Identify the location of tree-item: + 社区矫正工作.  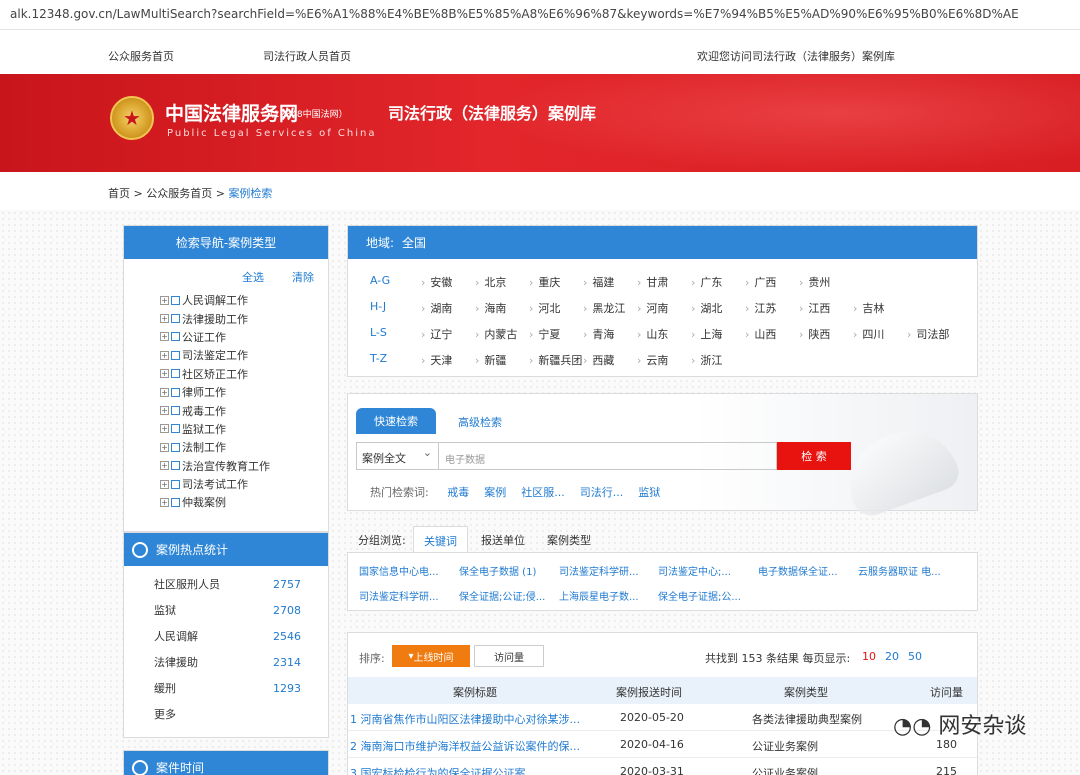
(244, 374).